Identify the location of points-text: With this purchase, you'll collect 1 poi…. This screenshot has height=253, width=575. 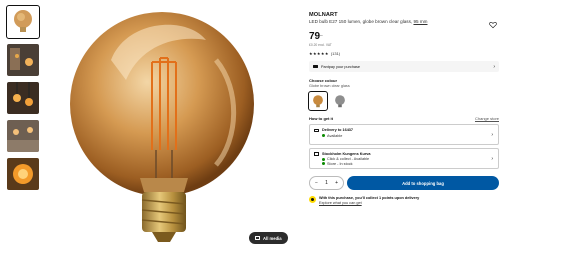
(369, 198).